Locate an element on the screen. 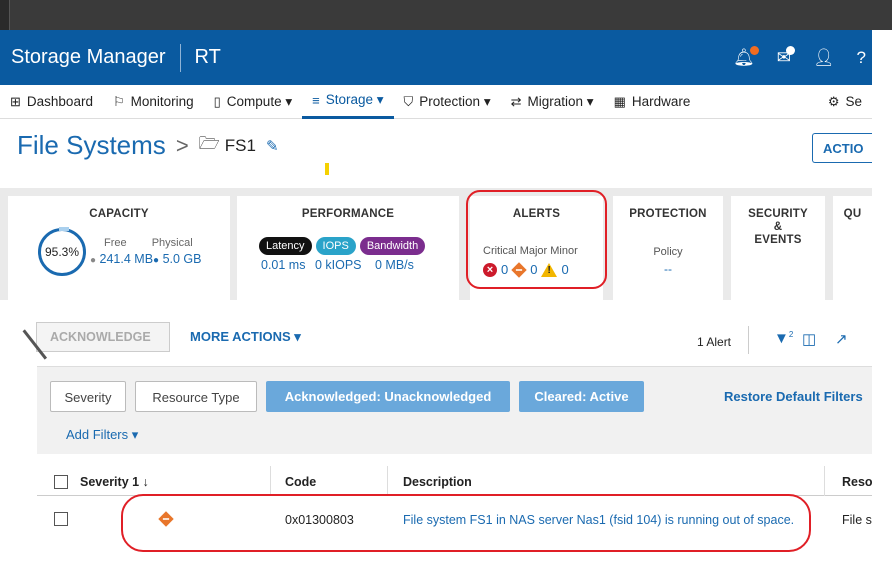  nav-protection: ⛉ Protection ▾ is located at coordinates (447, 102).